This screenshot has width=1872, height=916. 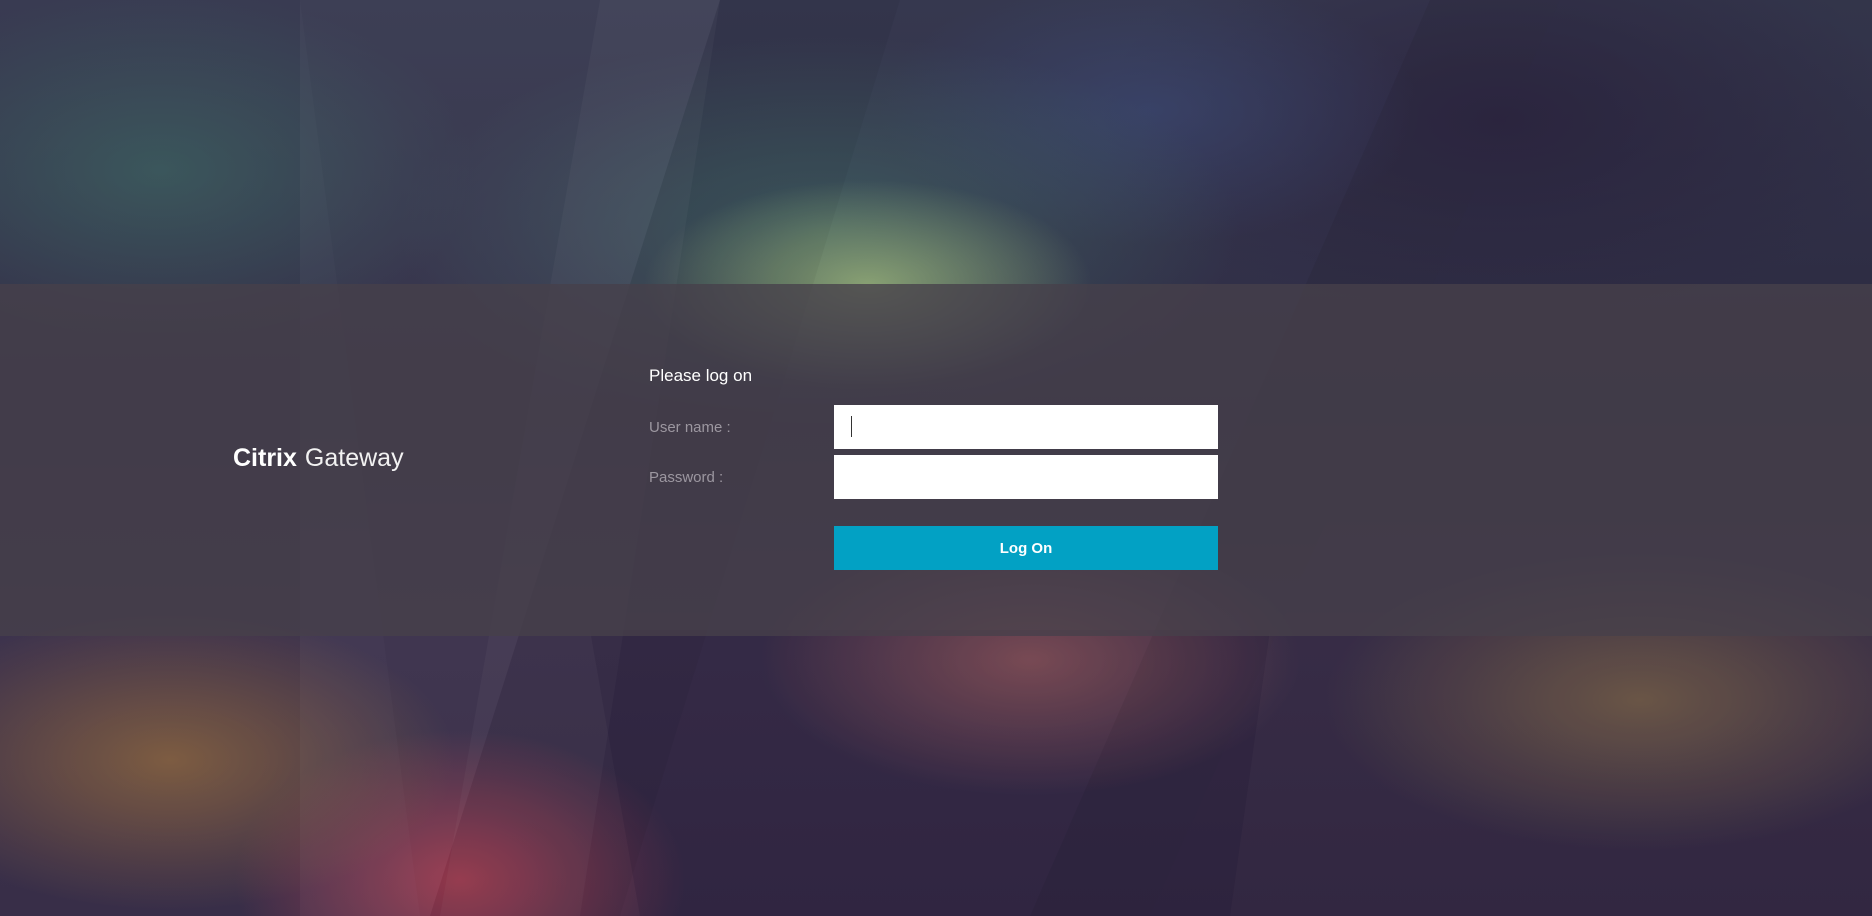 I want to click on brand-name-light: Gateway, so click(x=354, y=458).